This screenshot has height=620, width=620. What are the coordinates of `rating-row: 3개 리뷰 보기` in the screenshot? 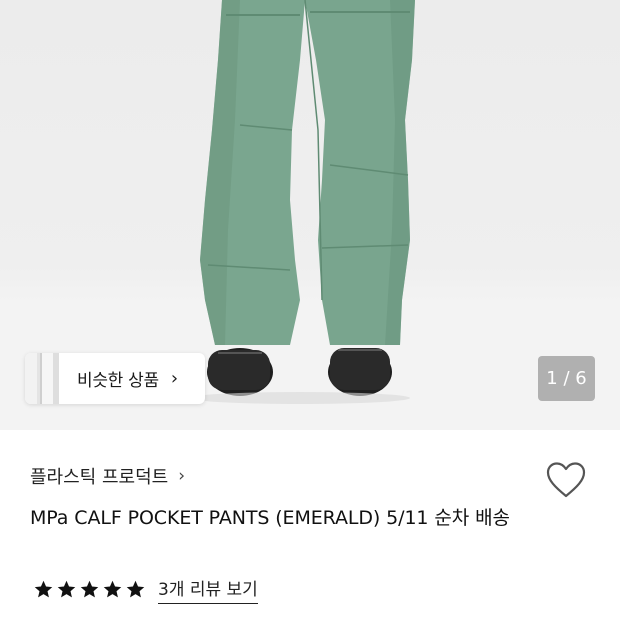 It's located at (145, 589).